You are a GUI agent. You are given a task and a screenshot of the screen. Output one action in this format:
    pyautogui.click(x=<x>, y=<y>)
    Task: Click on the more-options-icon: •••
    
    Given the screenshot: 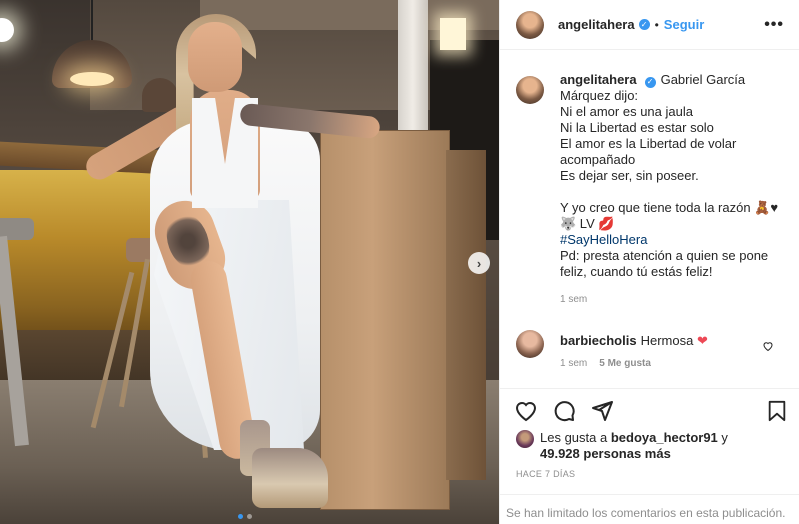 What is the action you would take?
    pyautogui.click(x=774, y=25)
    